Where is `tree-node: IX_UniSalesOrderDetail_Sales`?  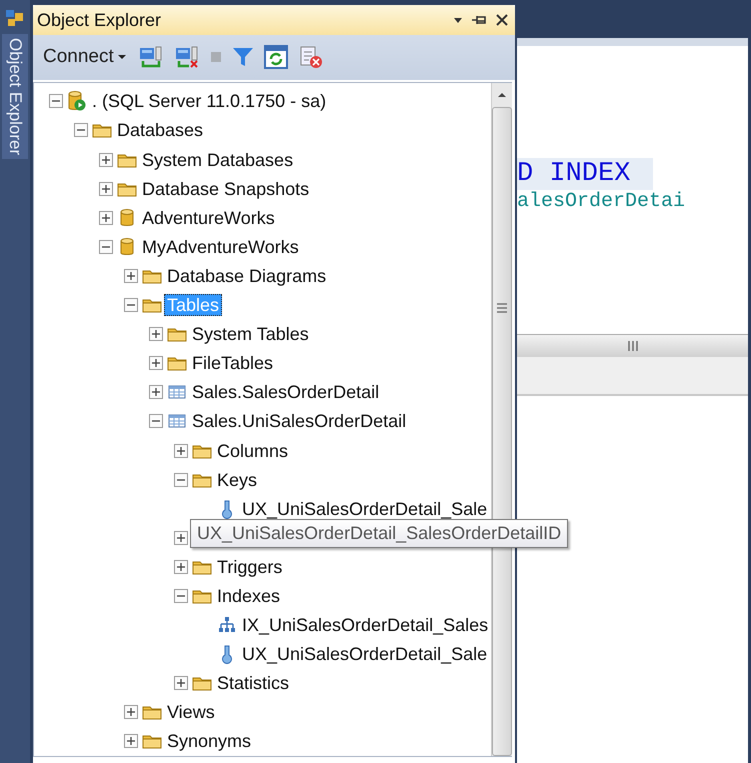
tree-node: IX_UniSalesOrderDetail_Sales is located at coordinates (365, 625).